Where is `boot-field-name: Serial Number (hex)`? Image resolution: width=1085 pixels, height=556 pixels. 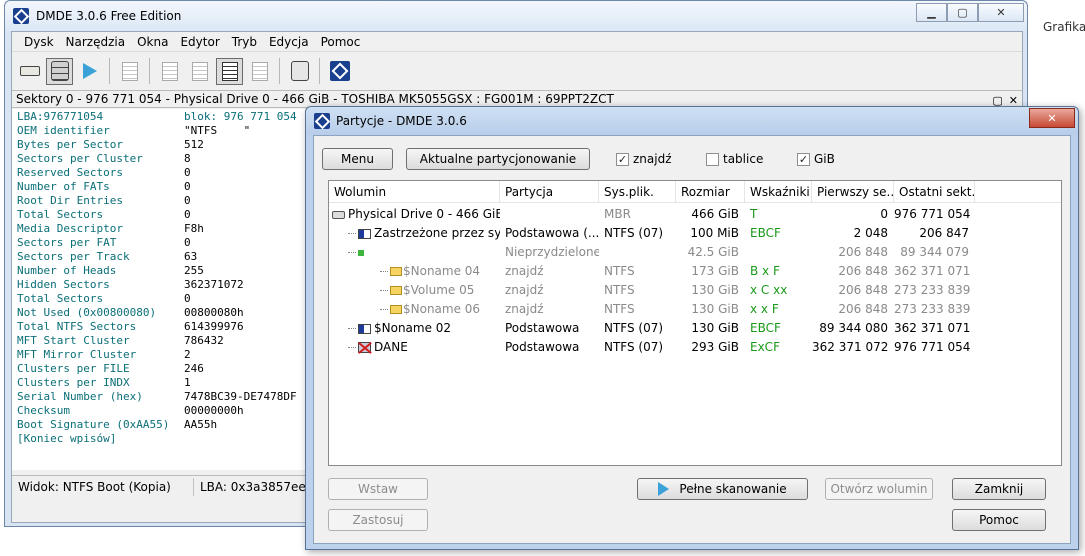 boot-field-name: Serial Number (hex) is located at coordinates (80, 396).